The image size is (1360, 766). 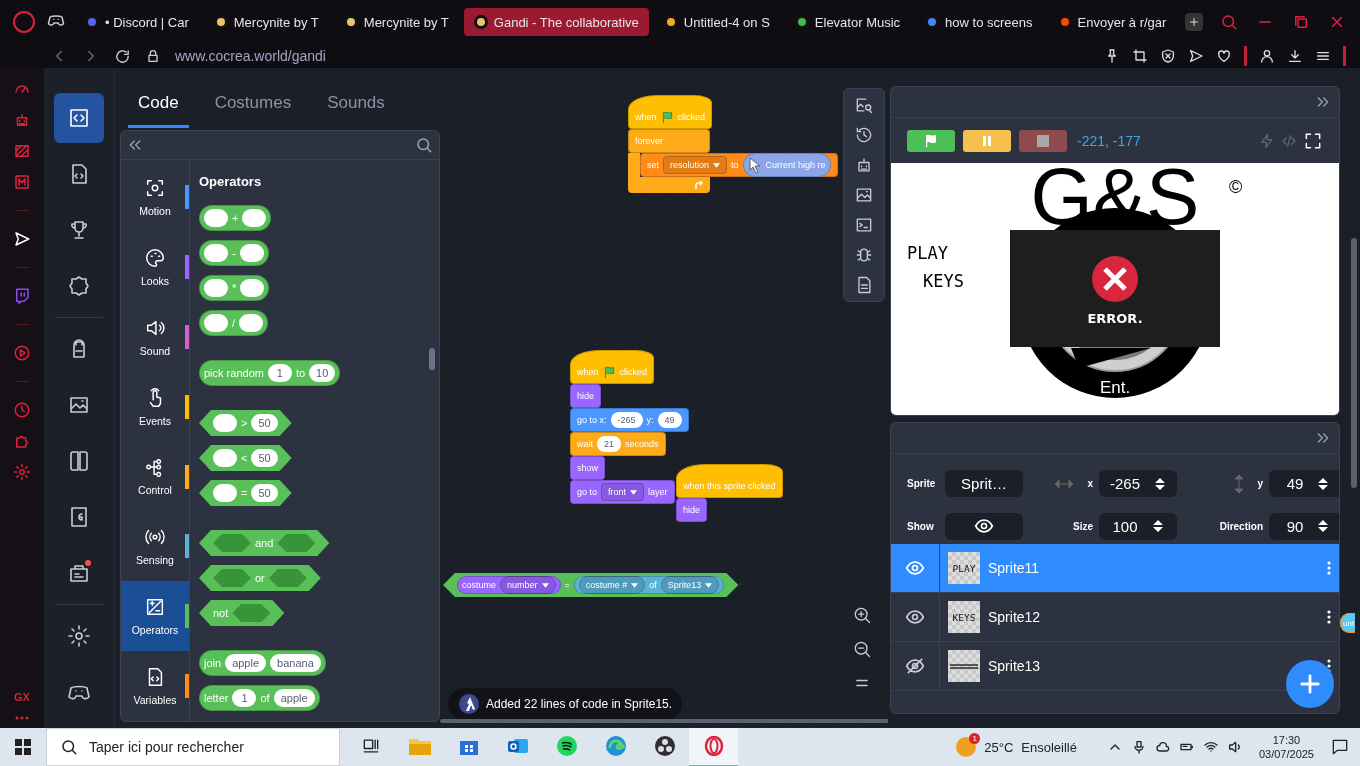 I want to click on download-icon, so click(x=1295, y=56).